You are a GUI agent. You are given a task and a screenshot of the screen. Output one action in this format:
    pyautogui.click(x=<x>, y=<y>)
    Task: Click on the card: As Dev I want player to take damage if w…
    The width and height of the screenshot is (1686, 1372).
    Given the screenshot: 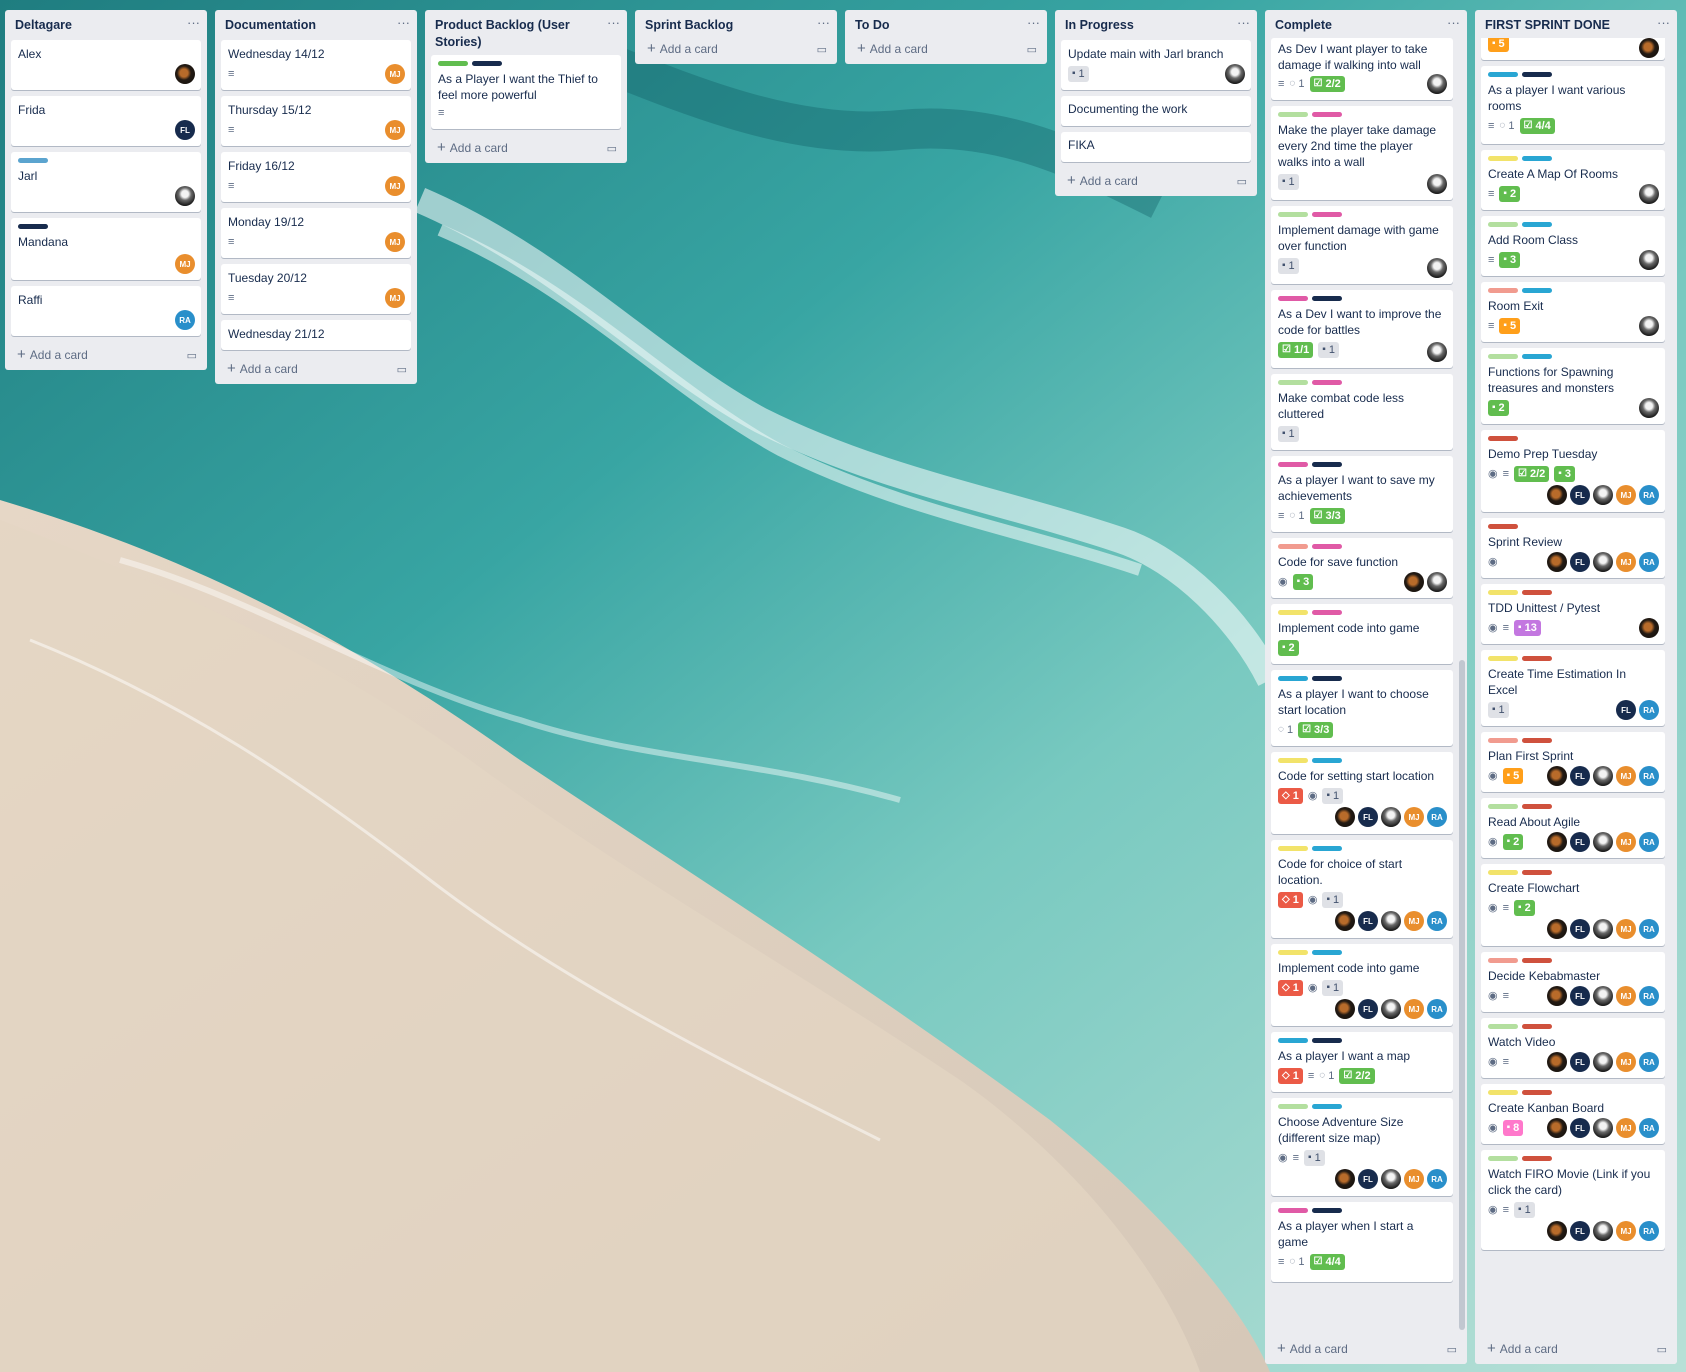 What is the action you would take?
    pyautogui.click(x=1362, y=69)
    